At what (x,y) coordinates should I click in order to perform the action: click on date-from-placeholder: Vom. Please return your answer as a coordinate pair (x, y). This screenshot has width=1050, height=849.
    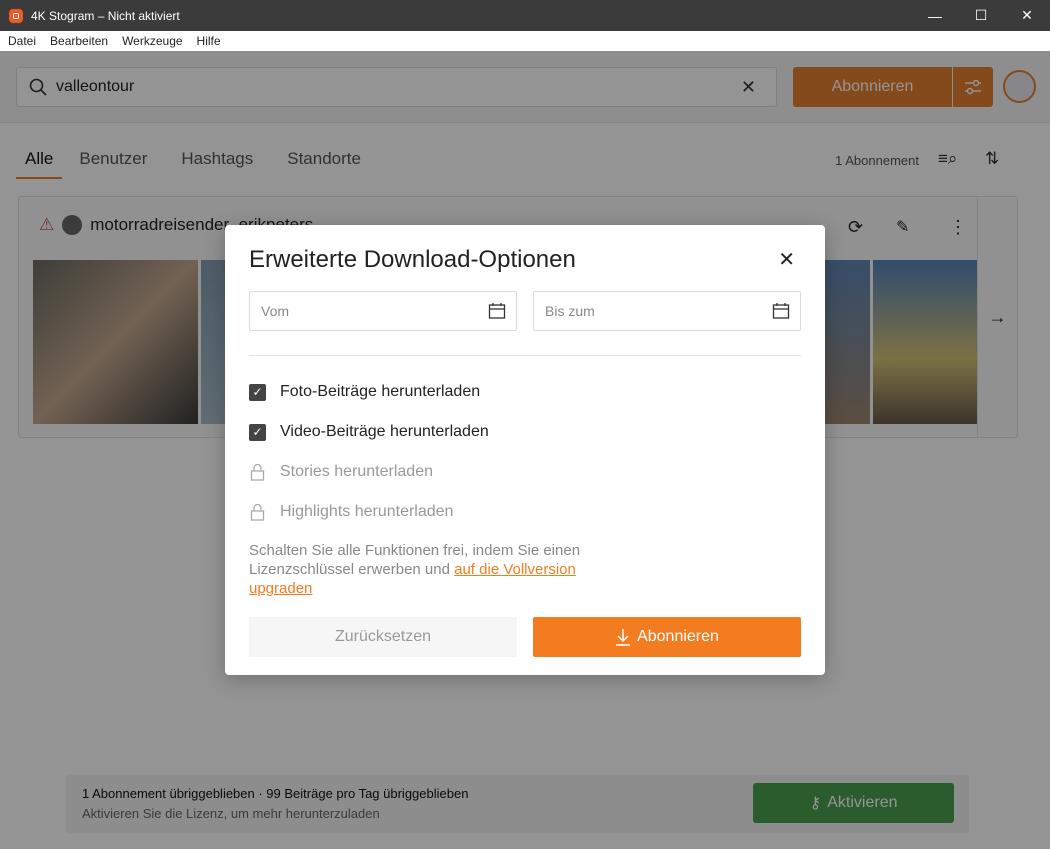
    Looking at the image, I should click on (275, 311).